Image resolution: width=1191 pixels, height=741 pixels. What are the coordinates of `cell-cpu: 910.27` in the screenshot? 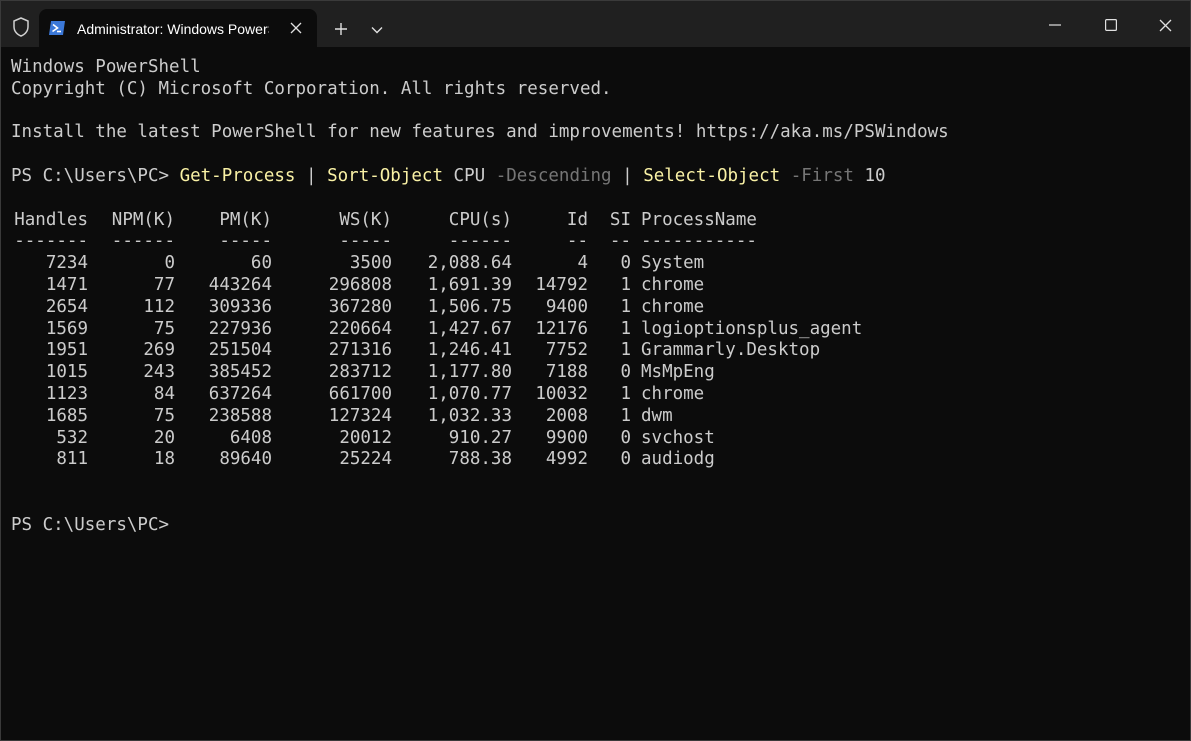 It's located at (480, 437).